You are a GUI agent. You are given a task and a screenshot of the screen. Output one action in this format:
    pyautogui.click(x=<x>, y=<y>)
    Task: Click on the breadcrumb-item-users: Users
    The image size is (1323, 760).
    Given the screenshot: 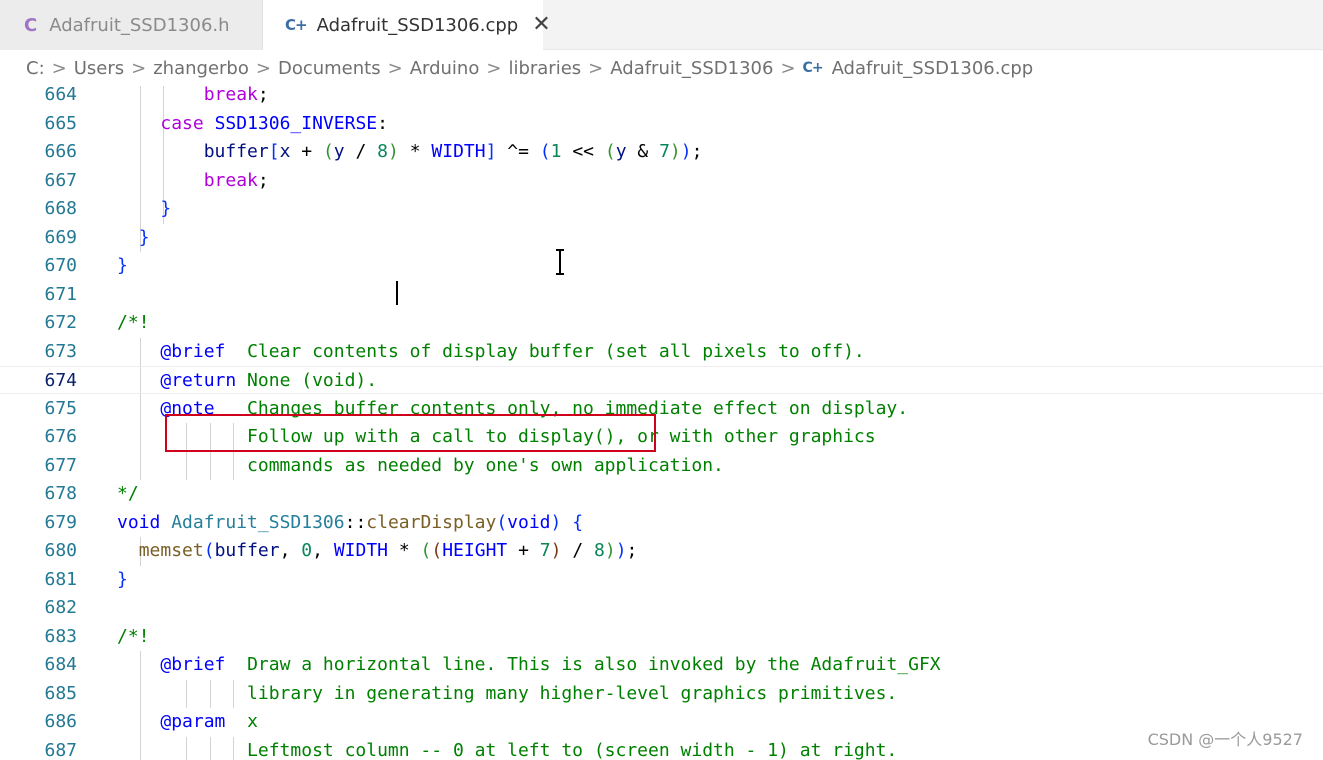 What is the action you would take?
    pyautogui.click(x=99, y=68)
    